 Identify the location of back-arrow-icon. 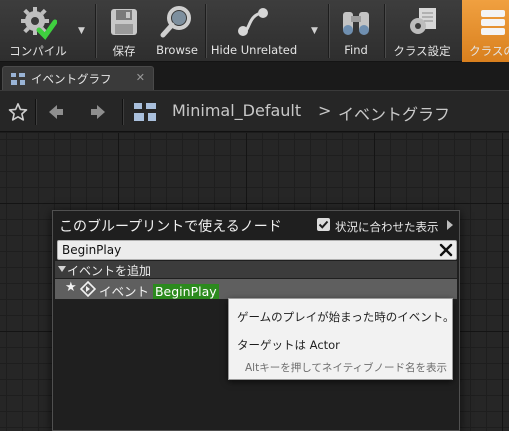
(56, 112).